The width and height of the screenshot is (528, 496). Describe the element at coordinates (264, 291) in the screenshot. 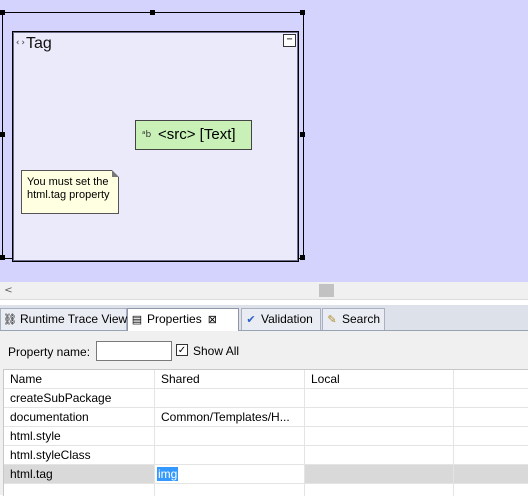

I see `horizontal-scrollbar: <` at that location.